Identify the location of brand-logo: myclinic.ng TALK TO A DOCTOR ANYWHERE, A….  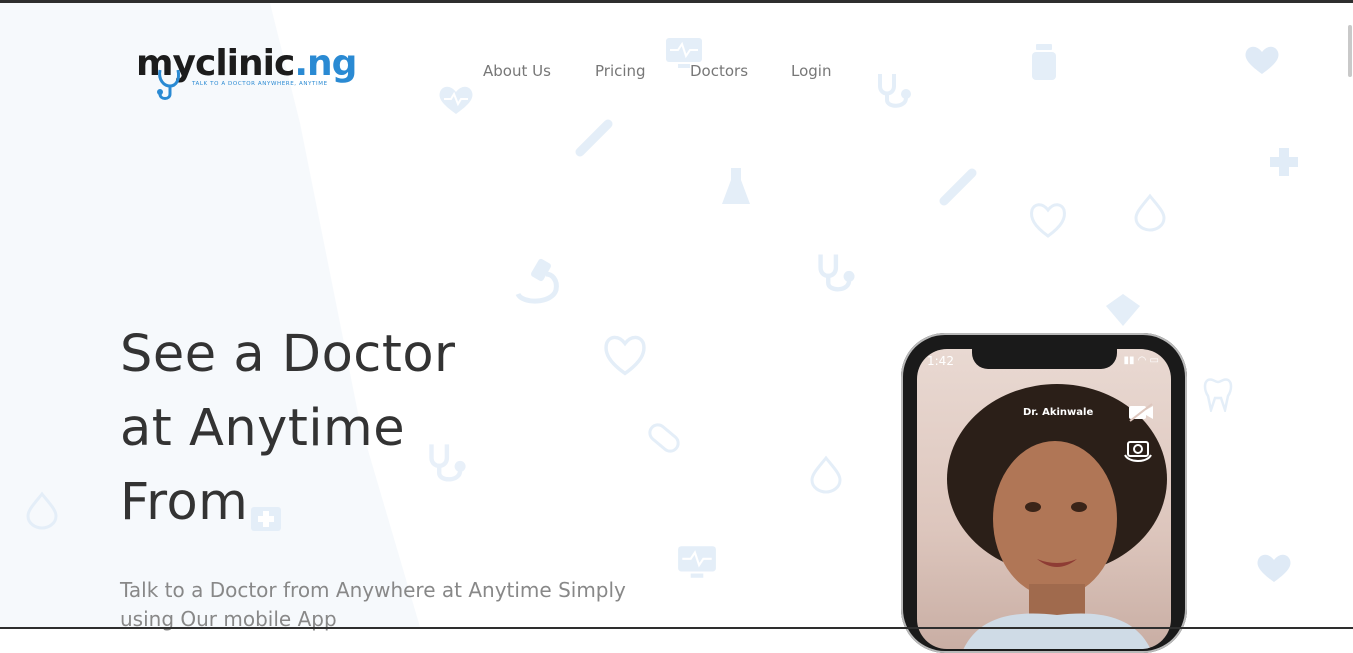
(251, 74).